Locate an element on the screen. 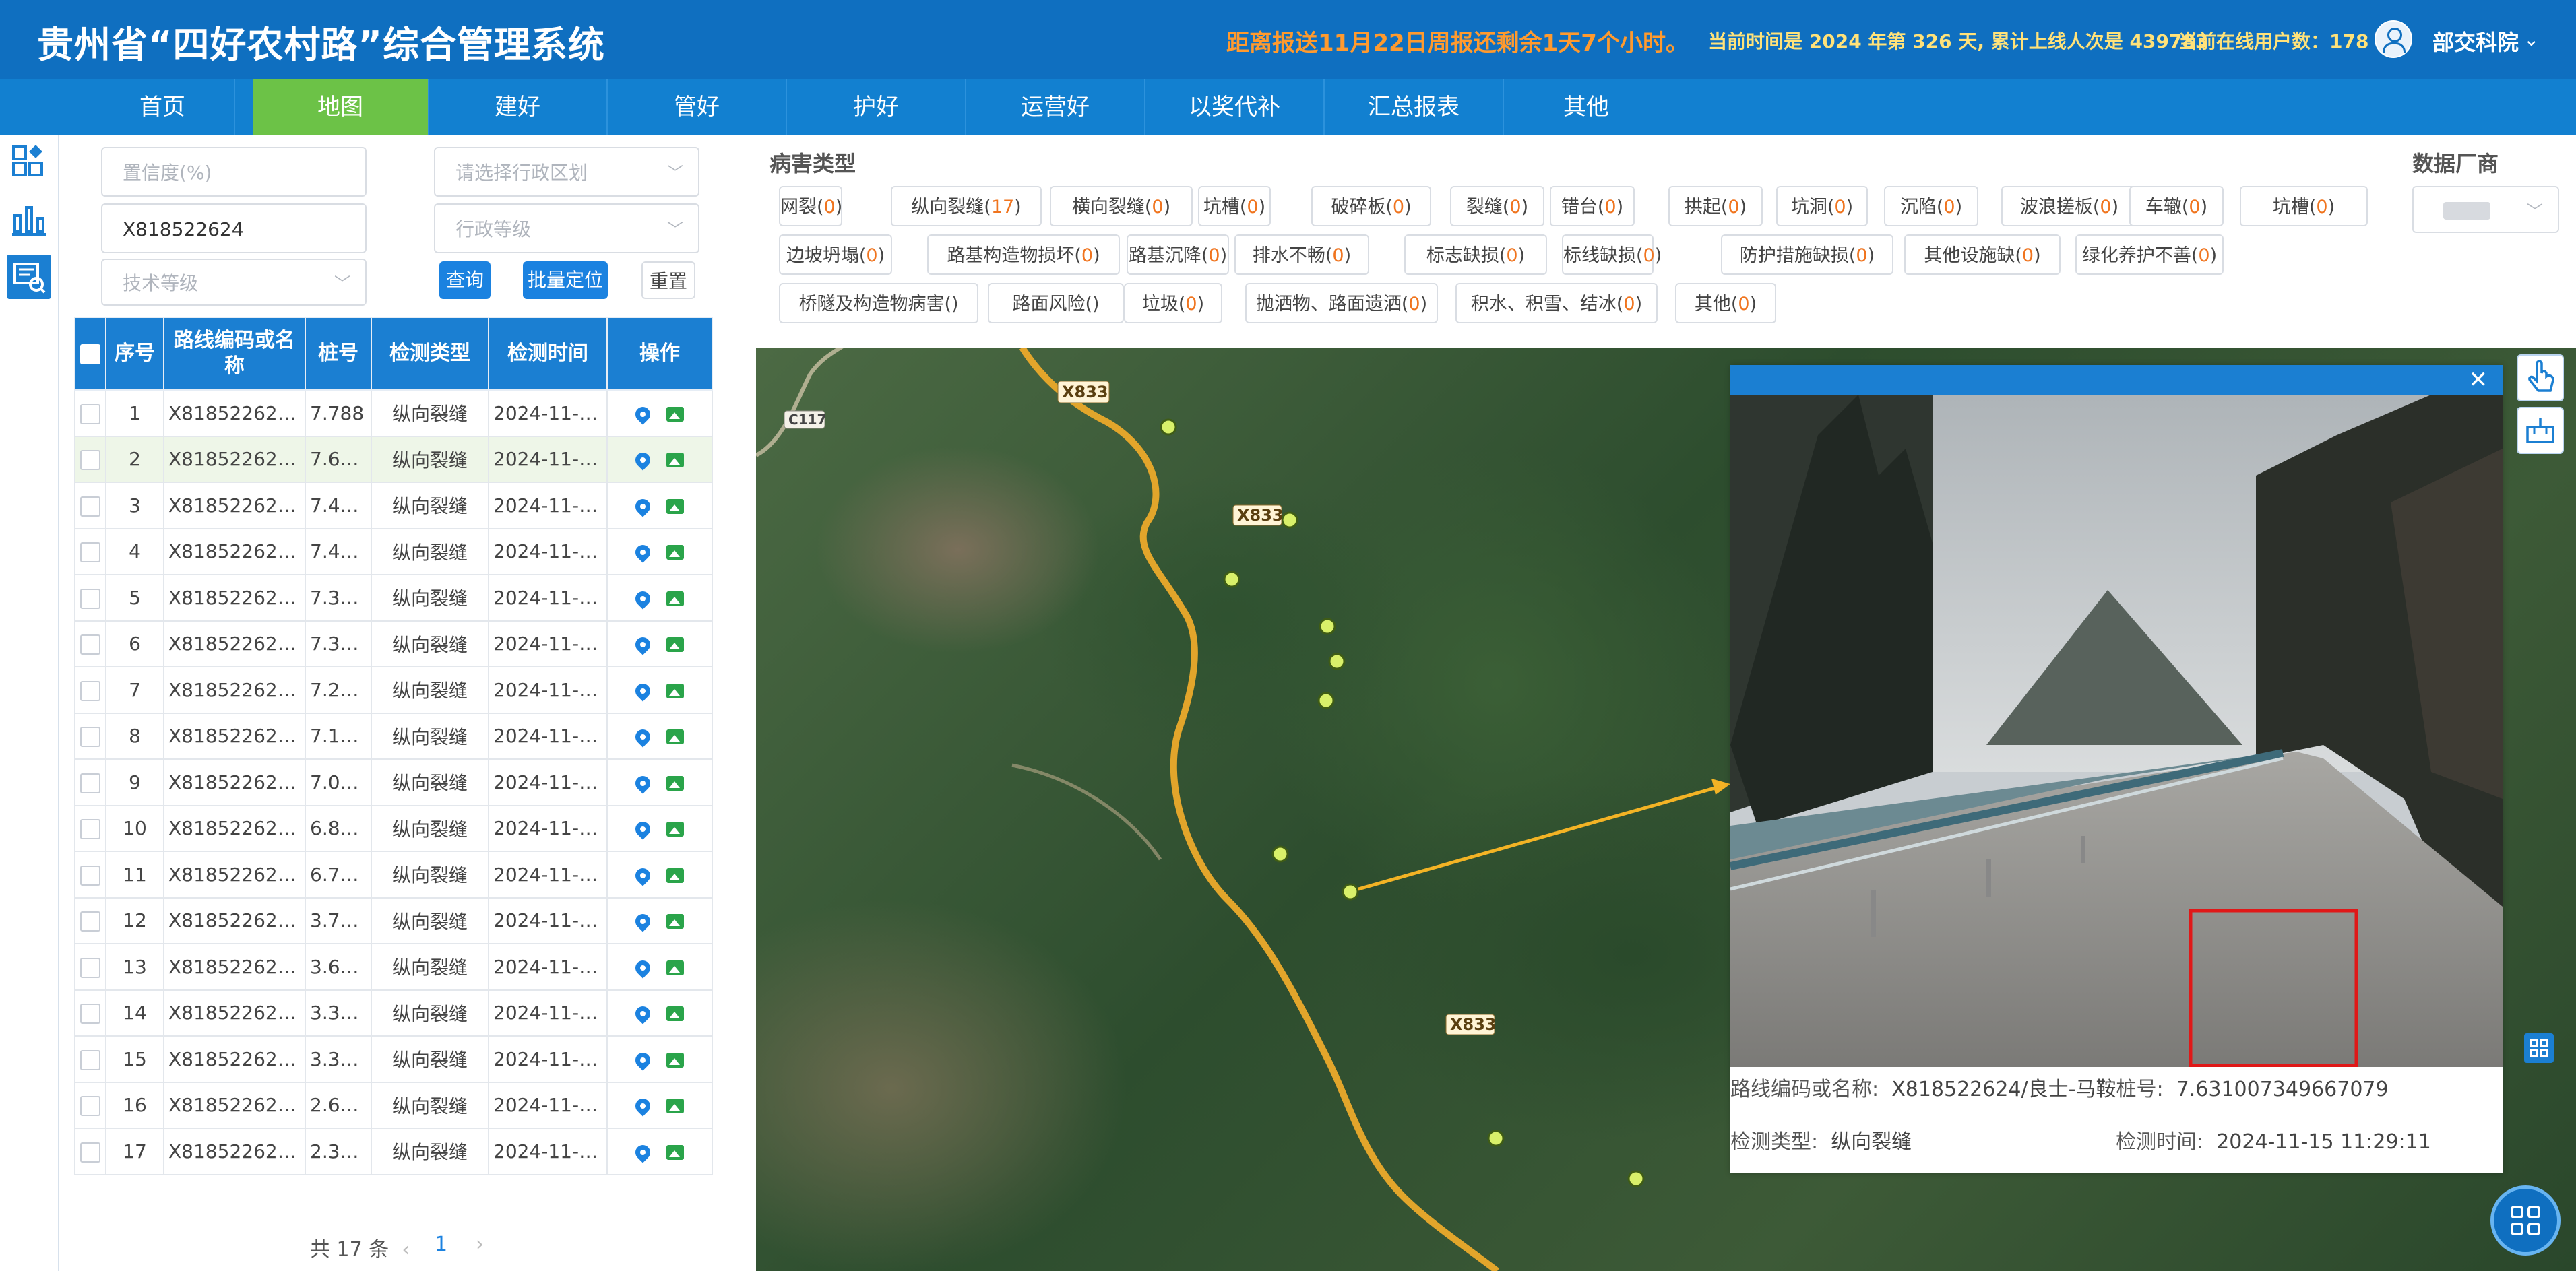  disease-tag: 其他设施缺(0) is located at coordinates (1982, 254).